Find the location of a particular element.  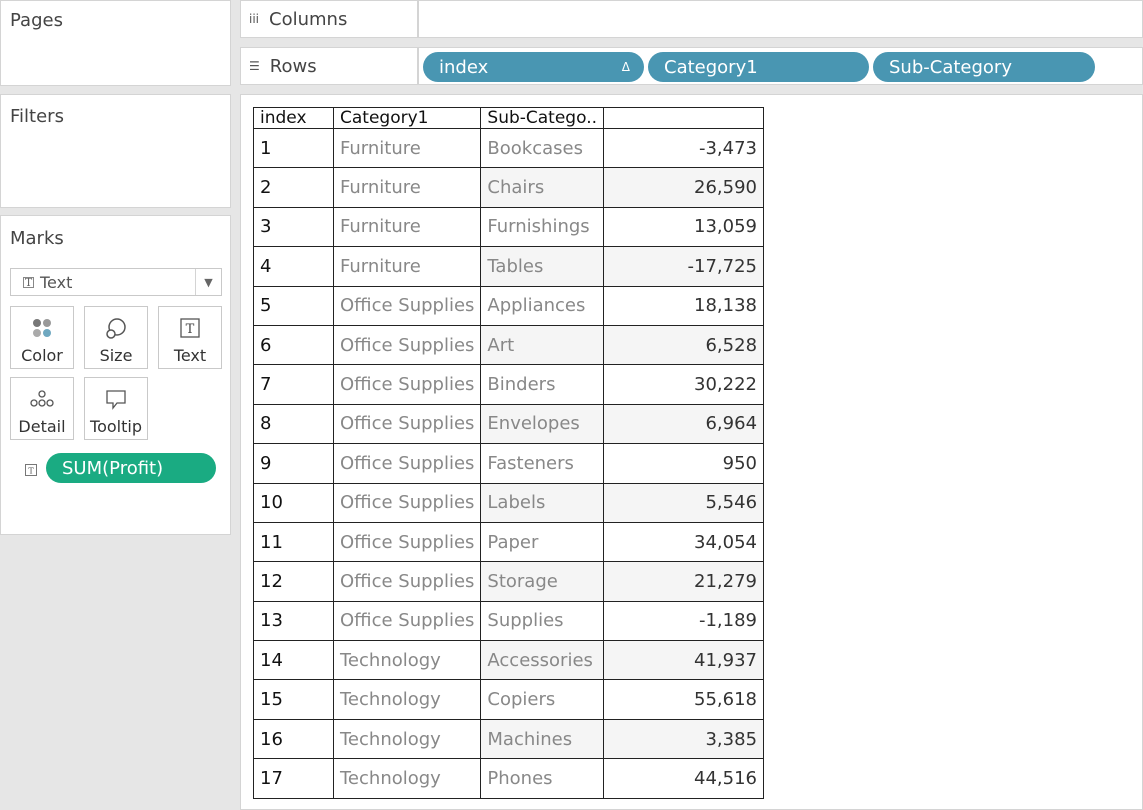

row-profit-cell: 21,279 is located at coordinates (684, 581).